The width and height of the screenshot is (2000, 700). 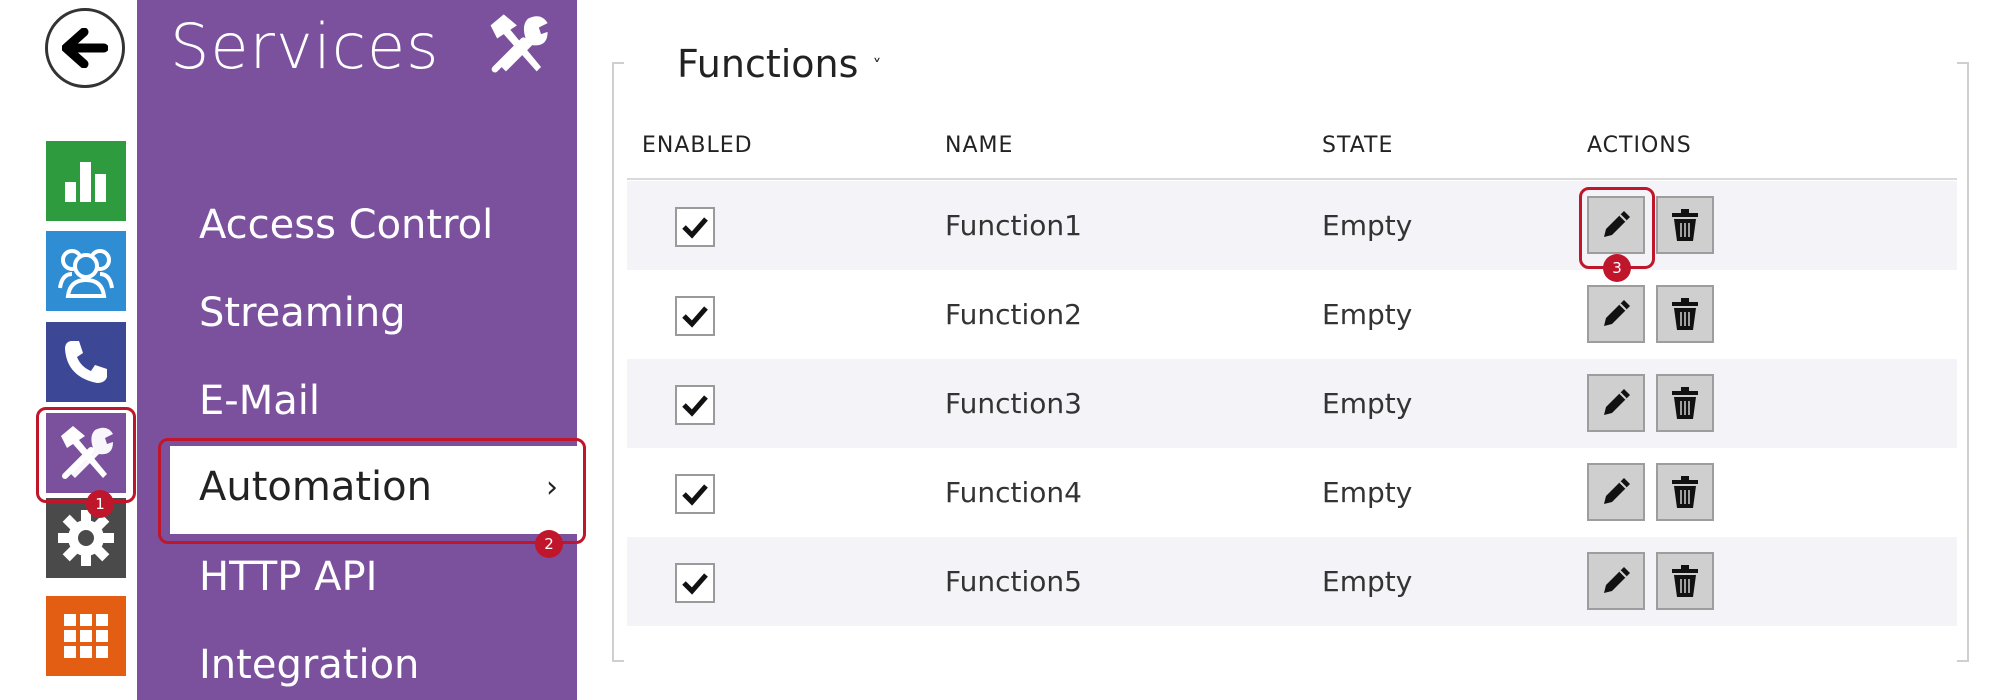 I want to click on col-header-actions: ACTIONS, so click(x=1639, y=145).